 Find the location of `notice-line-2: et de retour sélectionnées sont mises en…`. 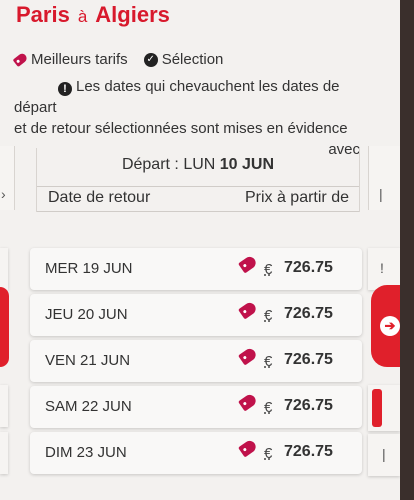

notice-line-2: et de retour sélectionnées sont mises en… is located at coordinates (181, 128).